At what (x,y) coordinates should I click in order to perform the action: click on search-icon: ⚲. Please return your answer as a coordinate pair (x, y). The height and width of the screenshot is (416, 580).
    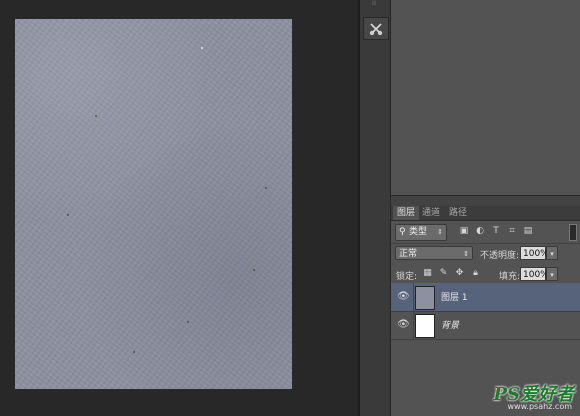
    Looking at the image, I should click on (402, 232).